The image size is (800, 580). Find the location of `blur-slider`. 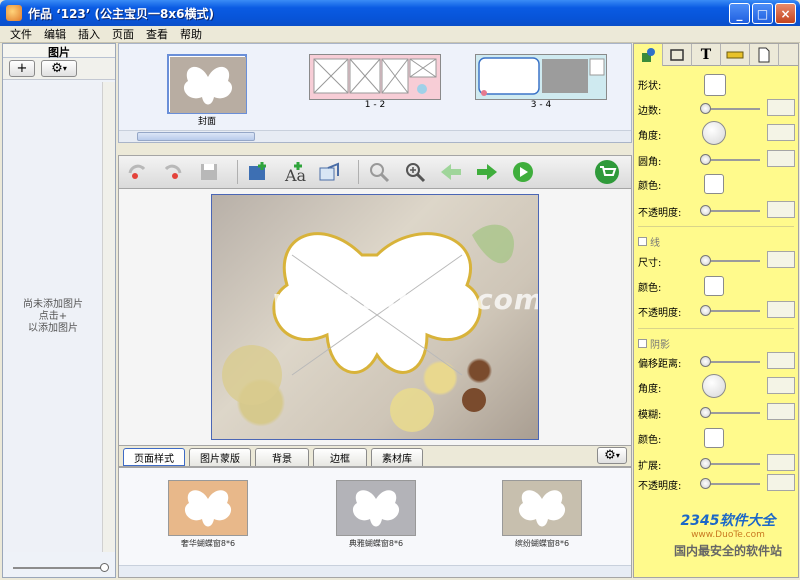

blur-slider is located at coordinates (730, 412).